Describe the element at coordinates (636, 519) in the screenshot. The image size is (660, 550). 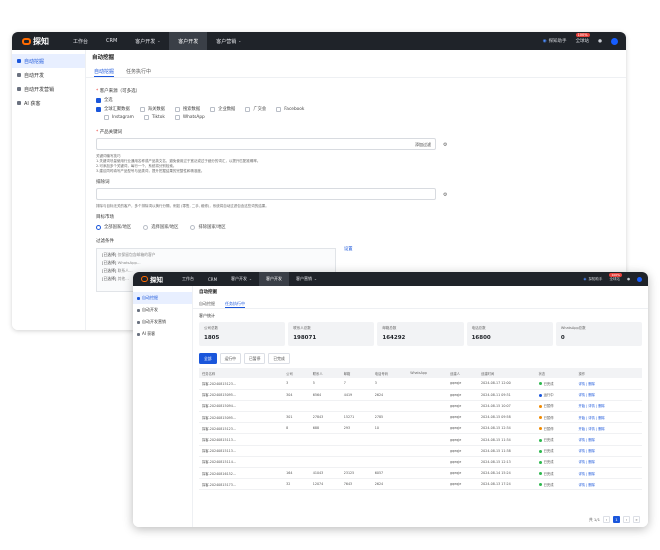
I see `pager-last-button: »` at that location.